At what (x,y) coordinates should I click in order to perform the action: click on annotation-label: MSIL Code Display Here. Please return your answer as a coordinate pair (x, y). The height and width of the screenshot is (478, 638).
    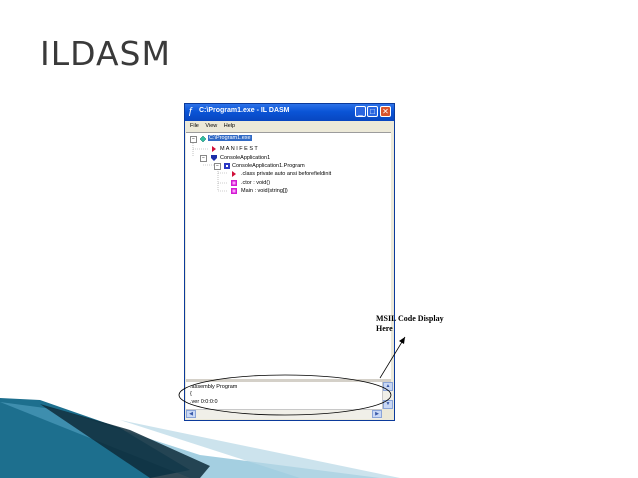
    Looking at the image, I should click on (410, 324).